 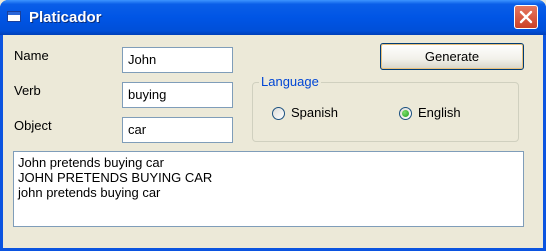 I want to click on verb-field: buying, so click(x=177, y=95).